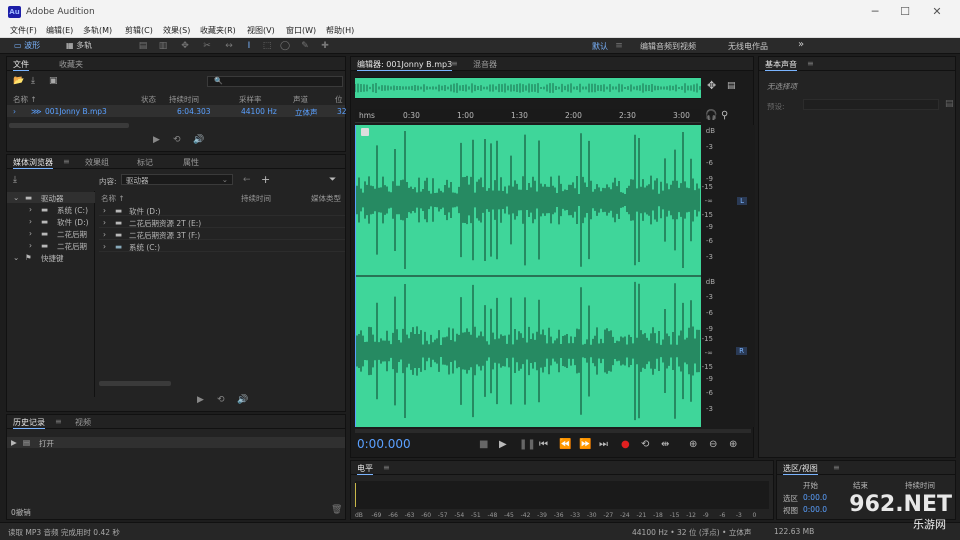  What do you see at coordinates (247, 180) in the screenshot?
I see `back-icon: ←` at bounding box center [247, 180].